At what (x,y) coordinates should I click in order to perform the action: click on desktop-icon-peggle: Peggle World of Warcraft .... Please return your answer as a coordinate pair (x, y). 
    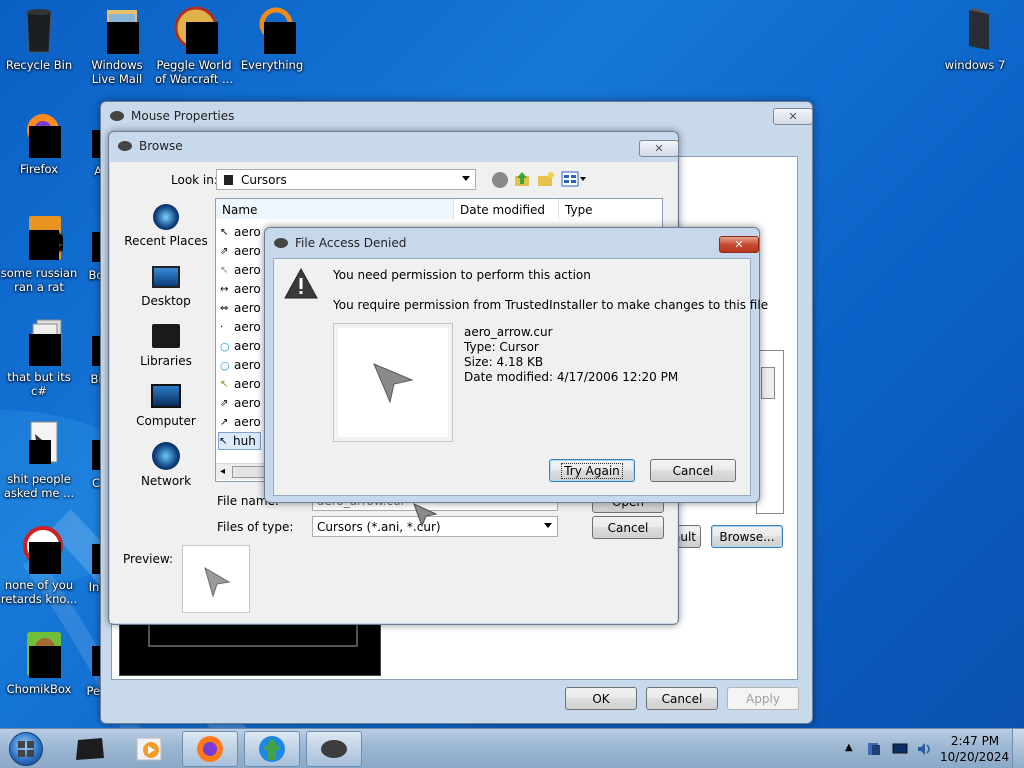
    Looking at the image, I should click on (194, 46).